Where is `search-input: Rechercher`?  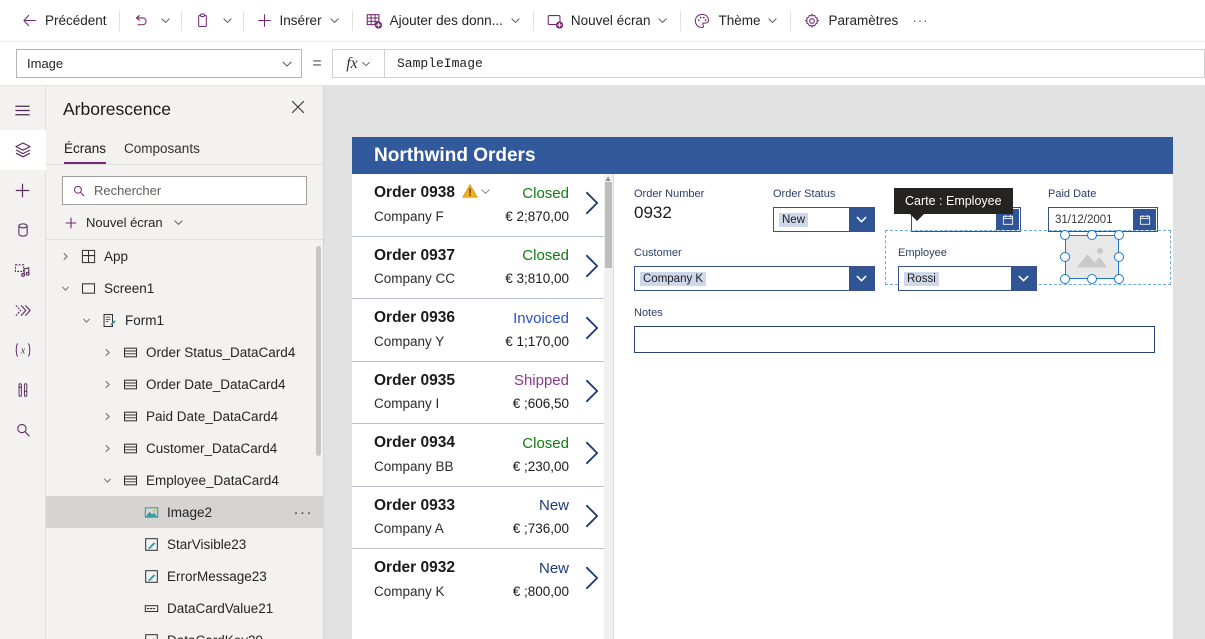 search-input: Rechercher is located at coordinates (184, 190).